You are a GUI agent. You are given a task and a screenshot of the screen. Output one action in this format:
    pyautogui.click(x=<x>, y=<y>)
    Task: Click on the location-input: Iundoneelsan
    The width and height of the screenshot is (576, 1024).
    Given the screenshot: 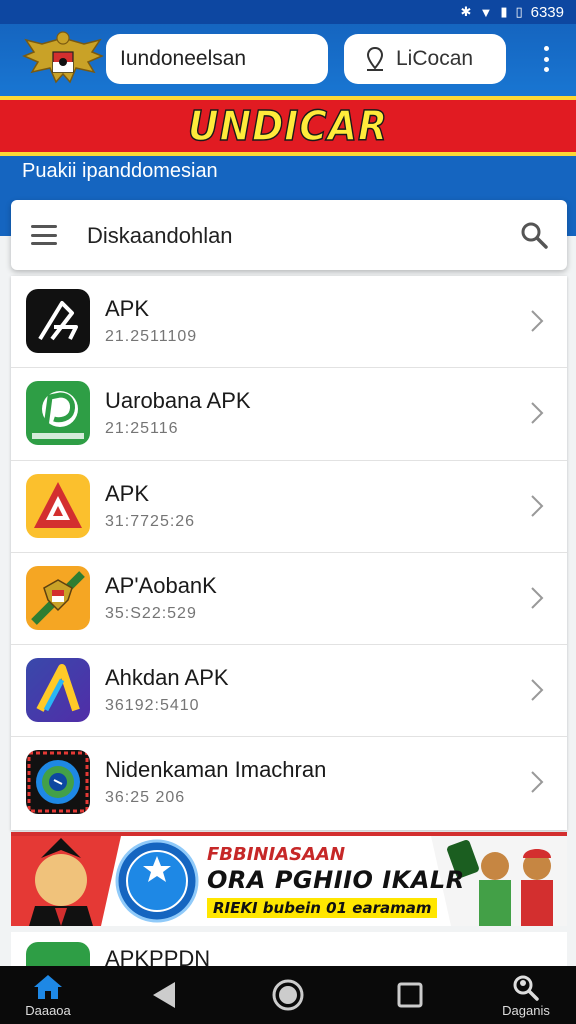 What is the action you would take?
    pyautogui.click(x=217, y=59)
    